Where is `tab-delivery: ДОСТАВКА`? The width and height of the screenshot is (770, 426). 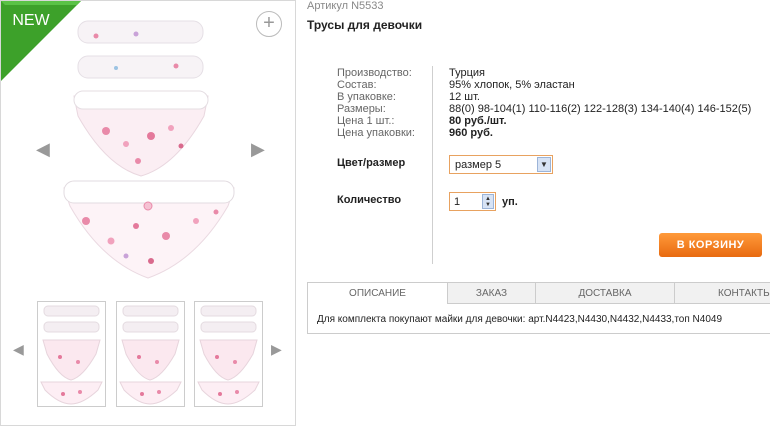 tab-delivery: ДОСТАВКА is located at coordinates (605, 293).